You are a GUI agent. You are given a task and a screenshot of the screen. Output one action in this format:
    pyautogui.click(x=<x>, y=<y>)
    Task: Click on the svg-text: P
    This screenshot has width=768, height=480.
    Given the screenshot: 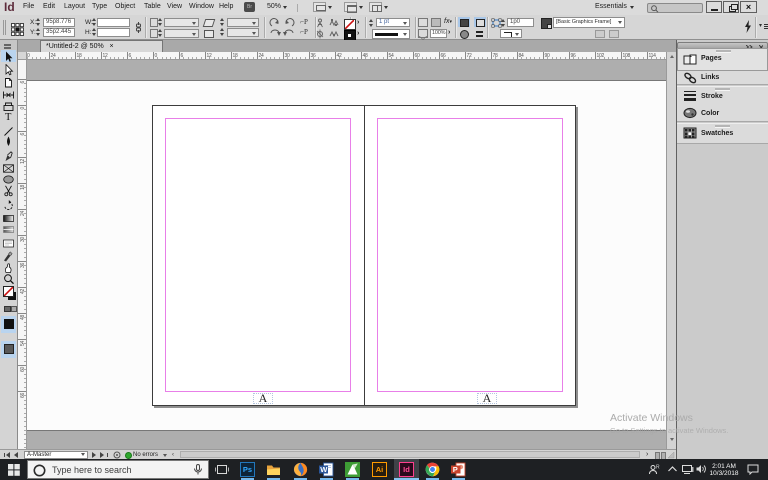 What is the action you would take?
    pyautogui.click(x=455, y=469)
    